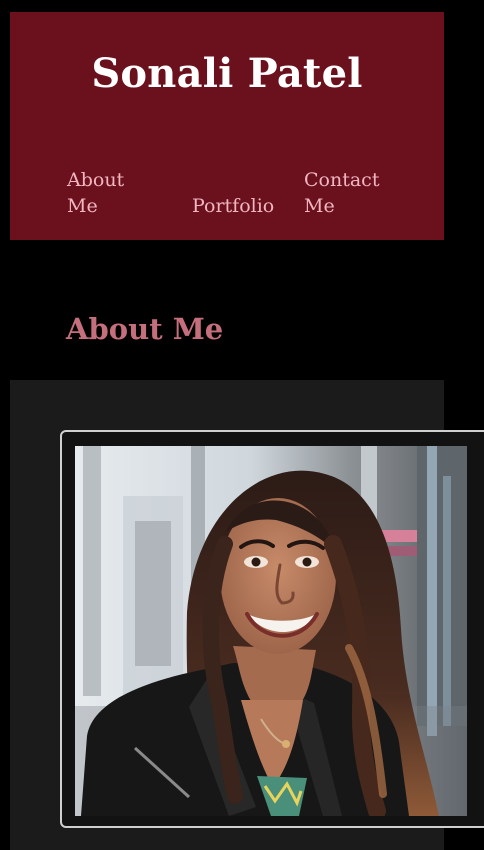 The width and height of the screenshot is (484, 850). What do you see at coordinates (242, 206) in the screenshot?
I see `nav-portfolio: Portfolio` at bounding box center [242, 206].